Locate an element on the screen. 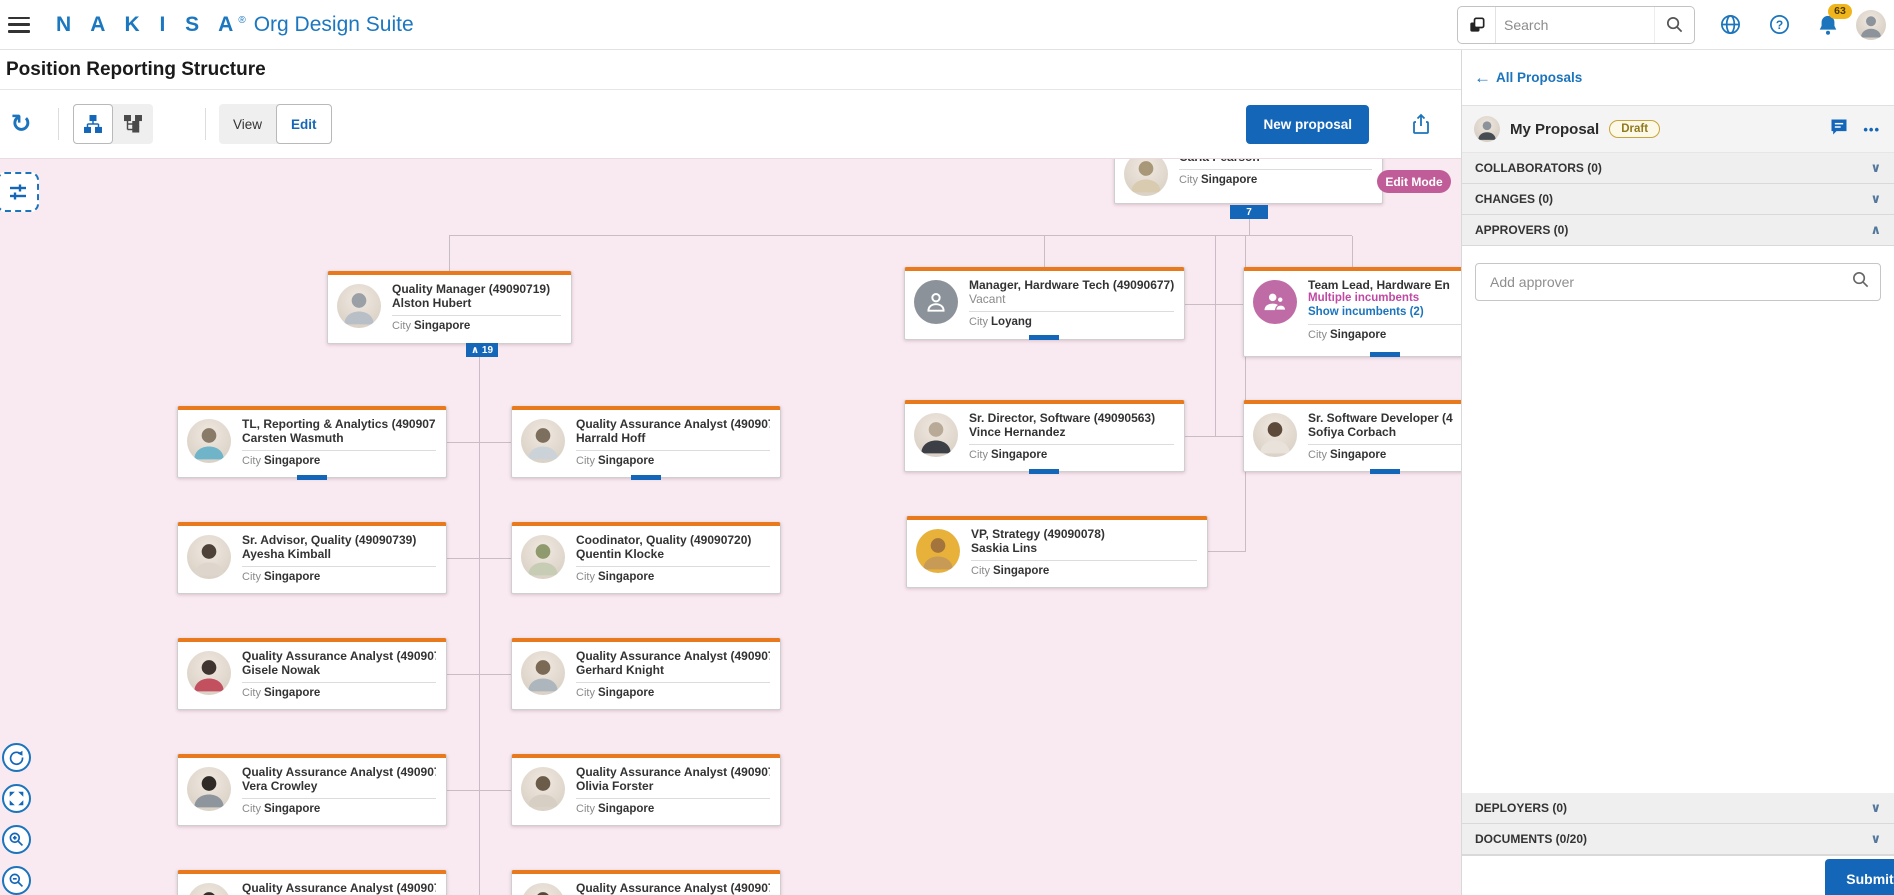  card-city: City Loyang is located at coordinates (1000, 322).